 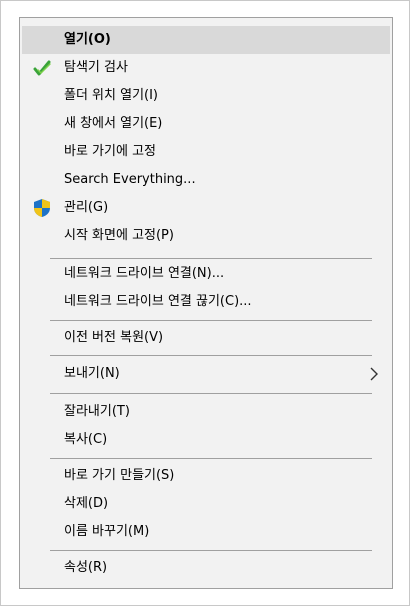 I want to click on menu-item-label: 바로 가기에 고정, so click(x=110, y=151).